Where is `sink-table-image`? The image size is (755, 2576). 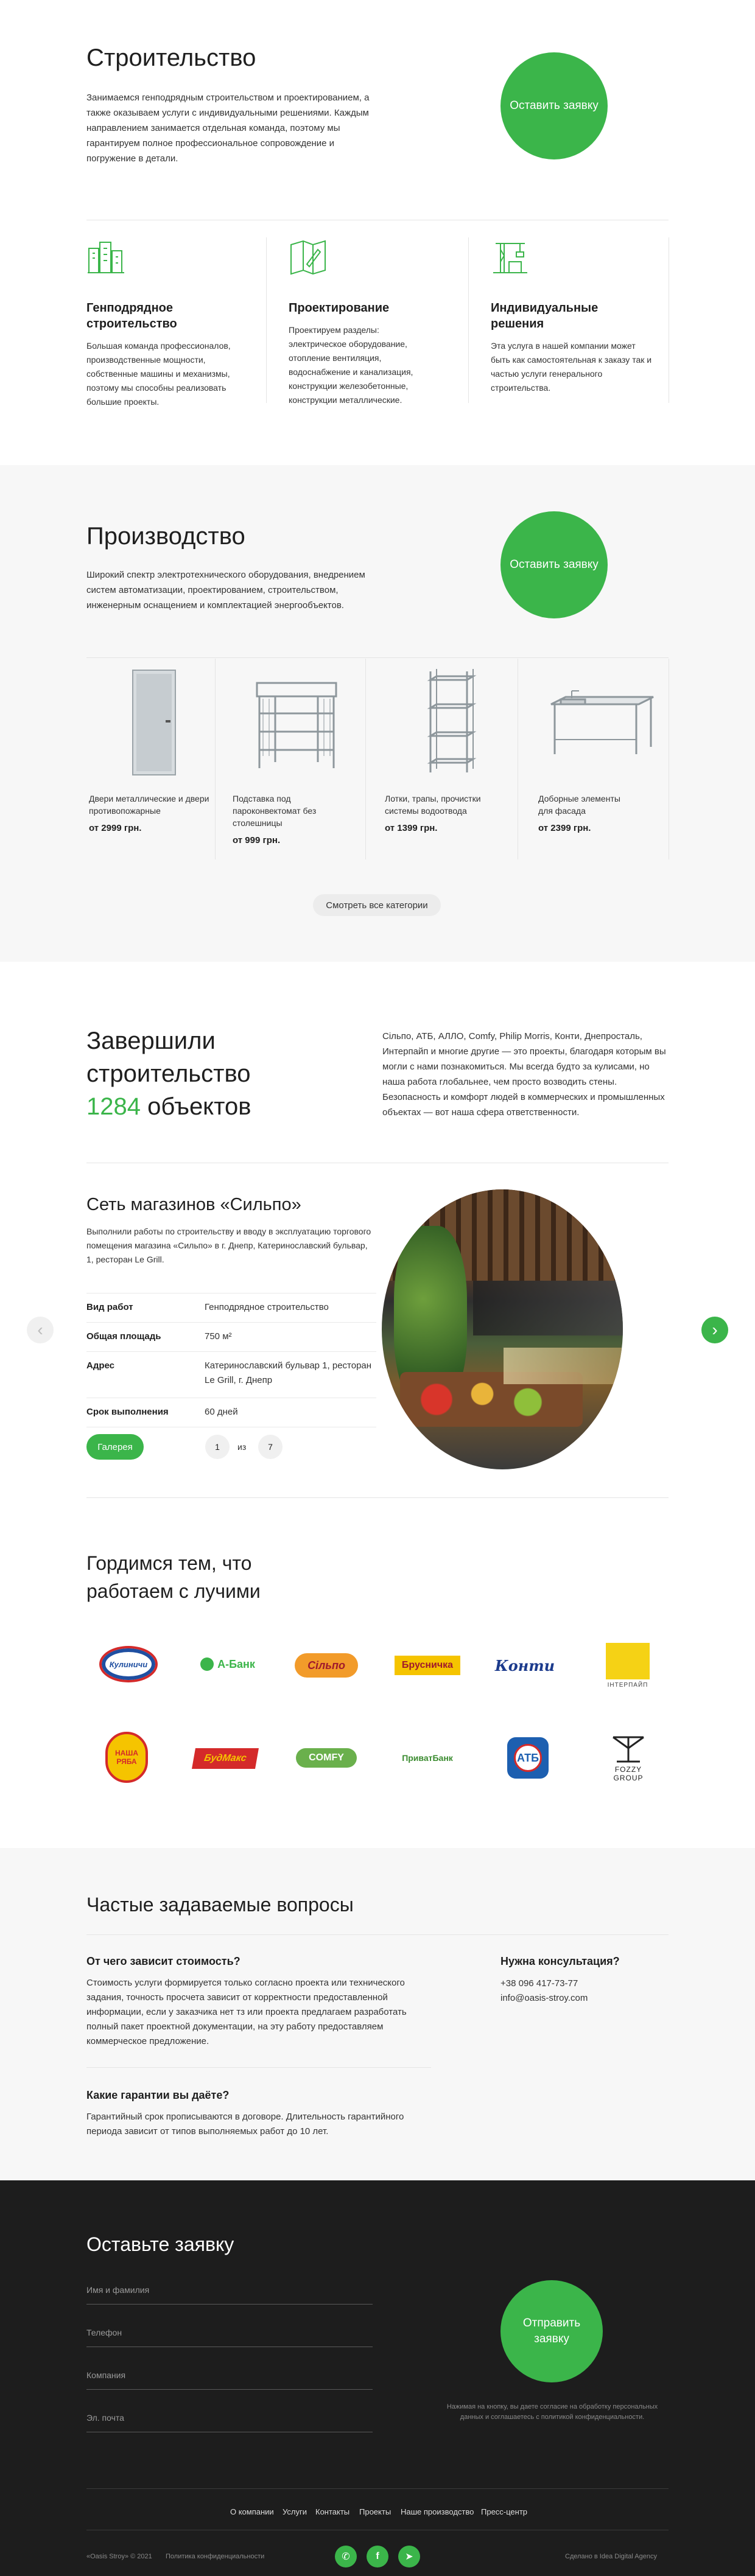 sink-table-image is located at coordinates (602, 723).